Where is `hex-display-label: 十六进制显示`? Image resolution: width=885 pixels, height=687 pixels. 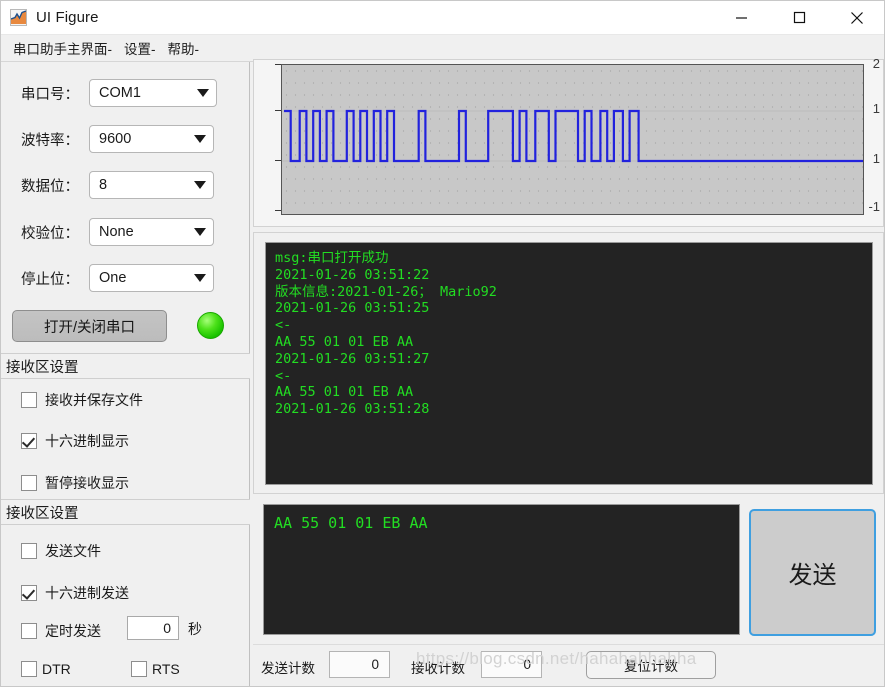
hex-display-label: 十六进制显示 is located at coordinates (87, 441).